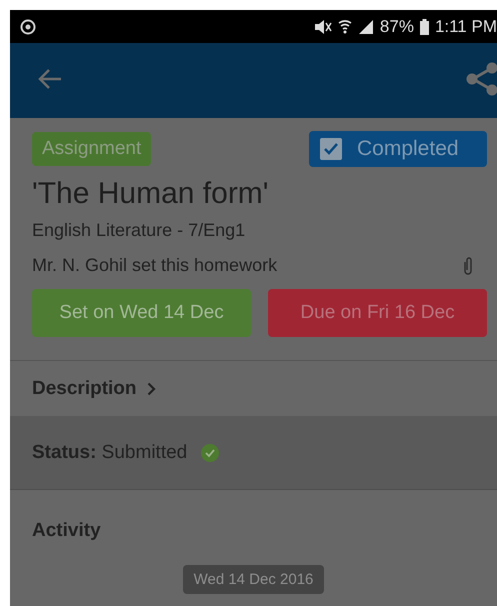 This screenshot has height=606, width=497. I want to click on assignment-badge: Assignment, so click(92, 149).